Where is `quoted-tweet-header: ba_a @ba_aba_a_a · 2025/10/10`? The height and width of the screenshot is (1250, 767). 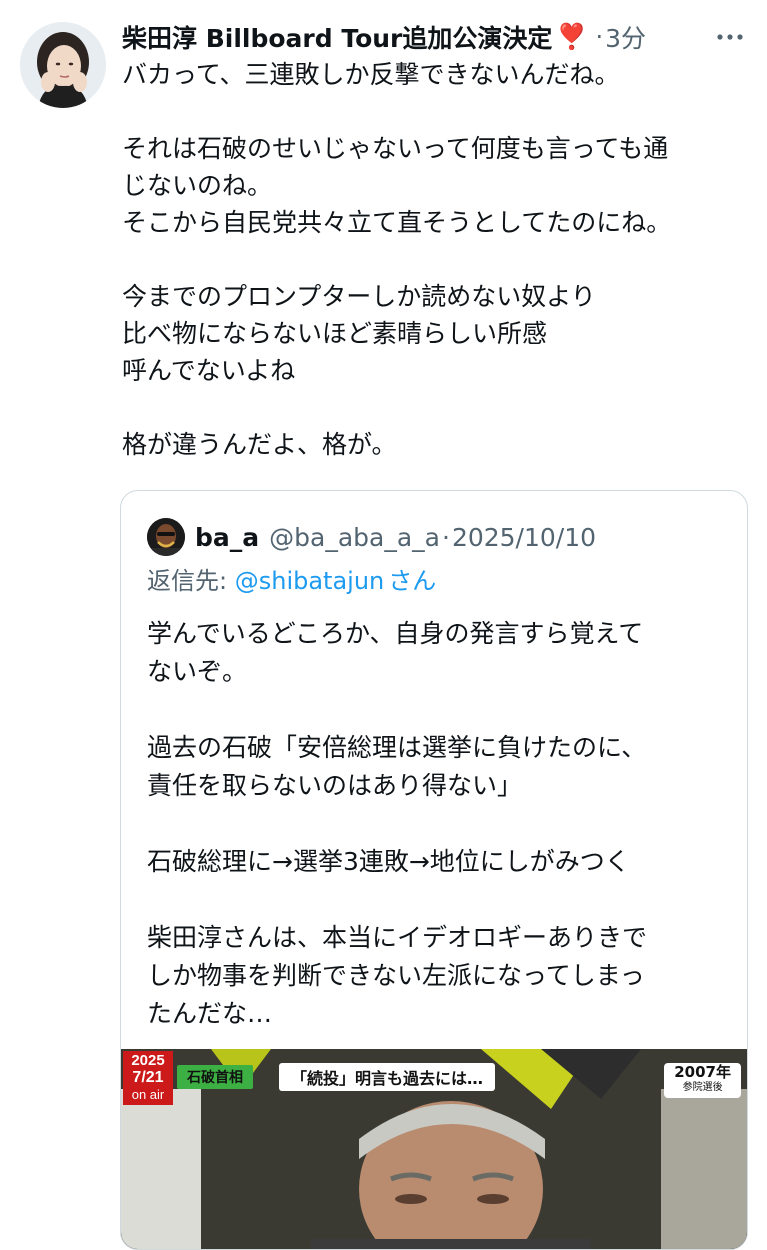
quoted-tweet-header: ba_a @ba_aba_a_a · 2025/10/10 is located at coordinates (371, 537).